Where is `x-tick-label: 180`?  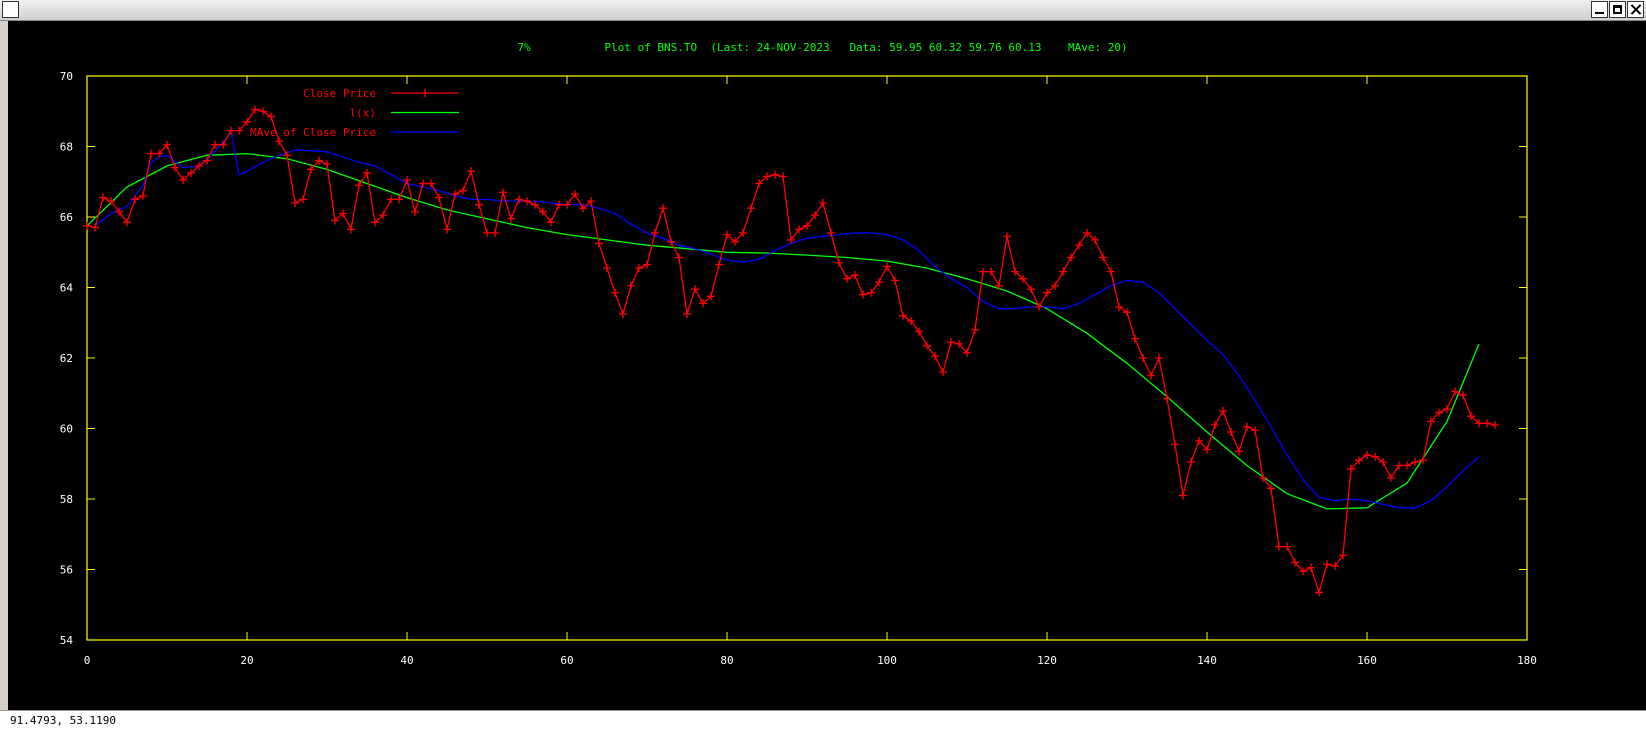 x-tick-label: 180 is located at coordinates (1527, 660).